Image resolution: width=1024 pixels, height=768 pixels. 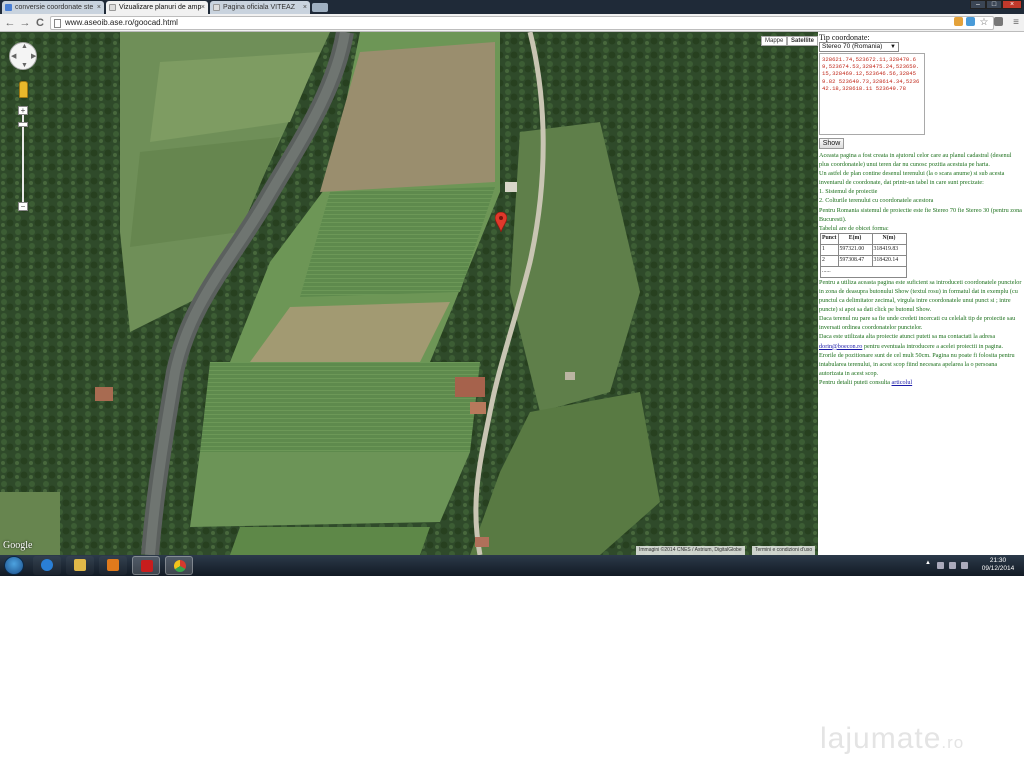 I want to click on watermark-text: lajumate, so click(x=881, y=738).